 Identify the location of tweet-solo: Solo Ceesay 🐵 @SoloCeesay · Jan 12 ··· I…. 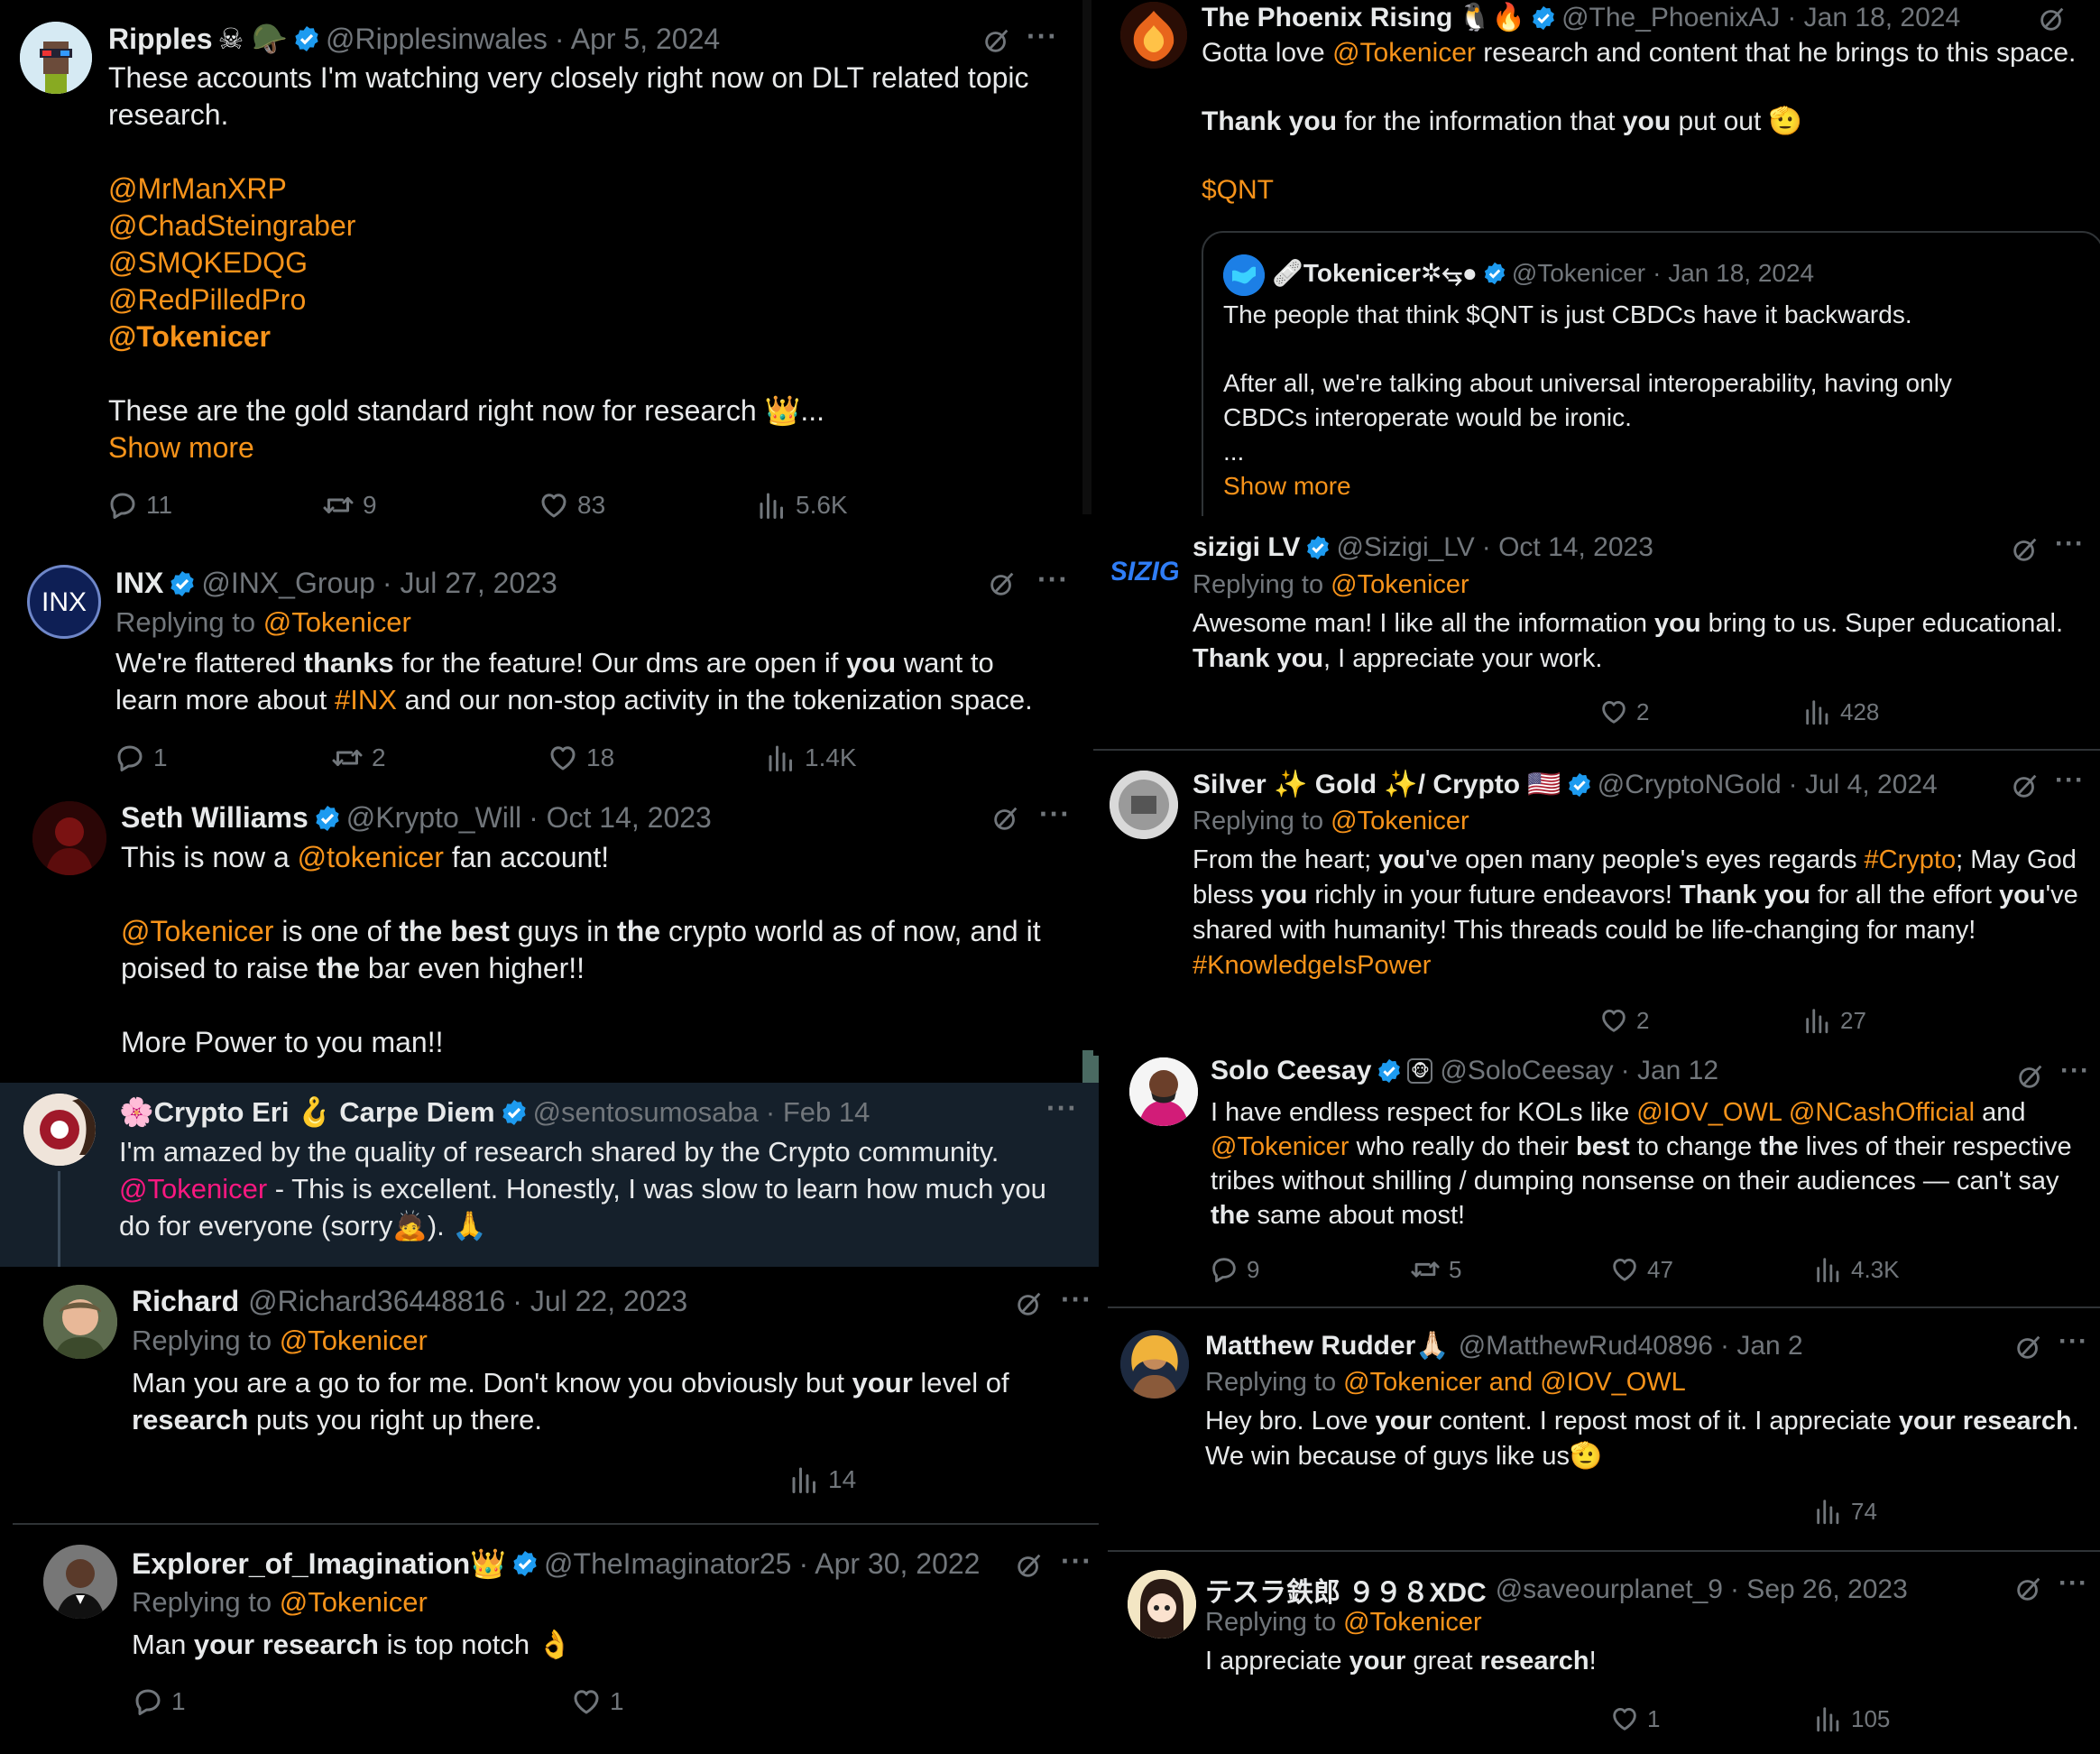
(1604, 1179).